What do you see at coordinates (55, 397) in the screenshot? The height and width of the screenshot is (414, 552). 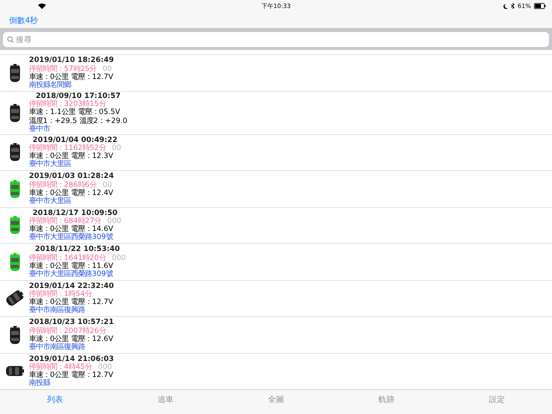 I see `tab: 列表` at bounding box center [55, 397].